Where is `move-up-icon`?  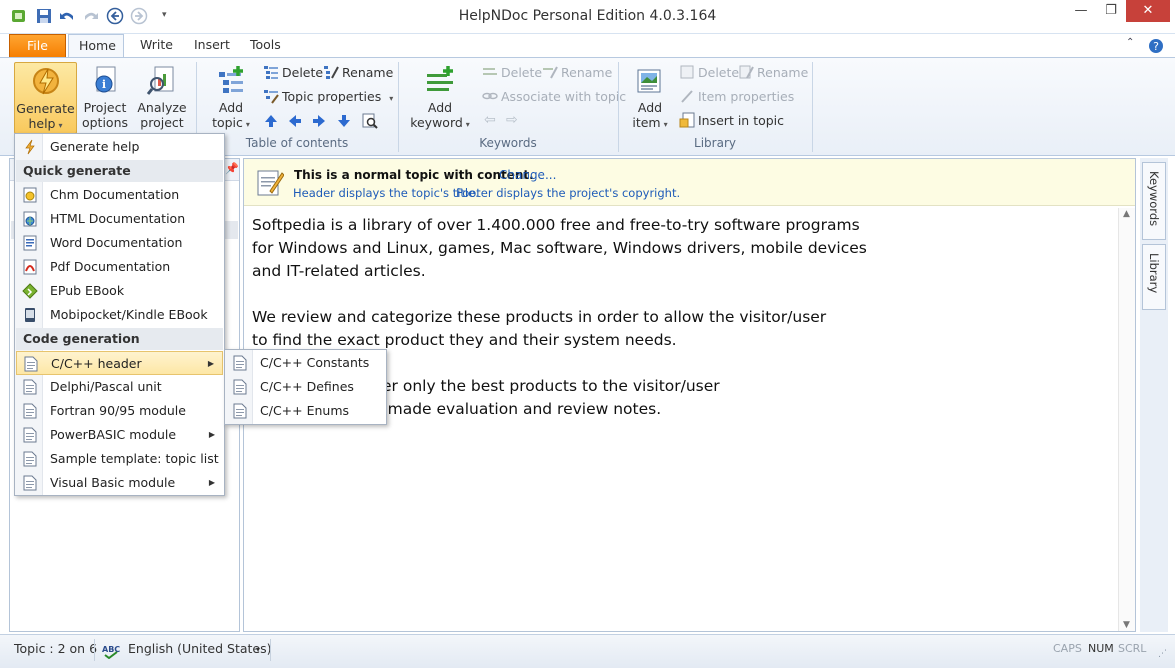
move-up-icon is located at coordinates (271, 121).